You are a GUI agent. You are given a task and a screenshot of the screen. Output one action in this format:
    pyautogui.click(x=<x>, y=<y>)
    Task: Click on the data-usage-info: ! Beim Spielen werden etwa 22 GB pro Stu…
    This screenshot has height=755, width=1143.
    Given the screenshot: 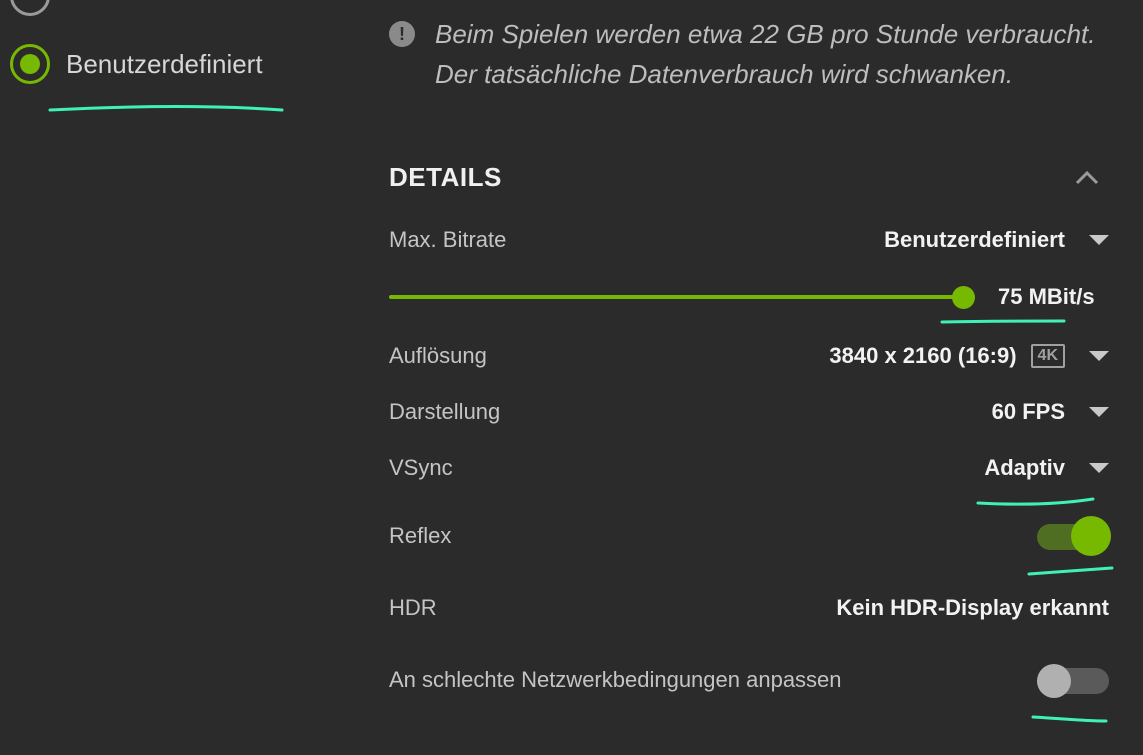 What is the action you would take?
    pyautogui.click(x=749, y=54)
    